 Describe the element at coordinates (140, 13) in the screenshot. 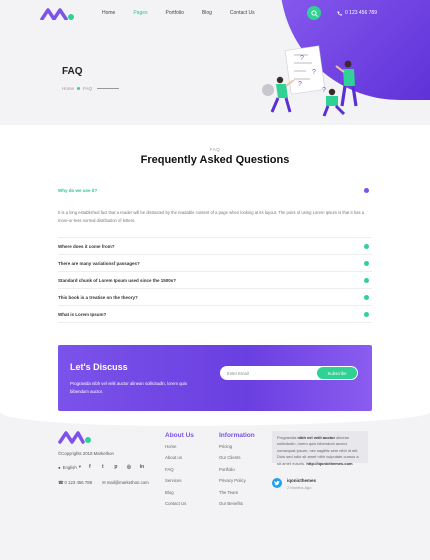

I see `nav-item-pages: Pages` at that location.